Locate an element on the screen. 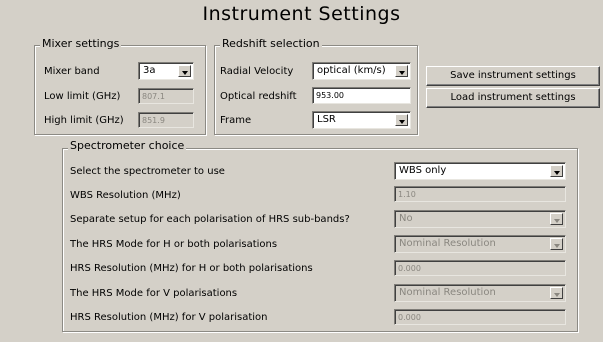 This screenshot has width=603, height=342. load-instrument-settings-button: Load instrument settings is located at coordinates (513, 98).